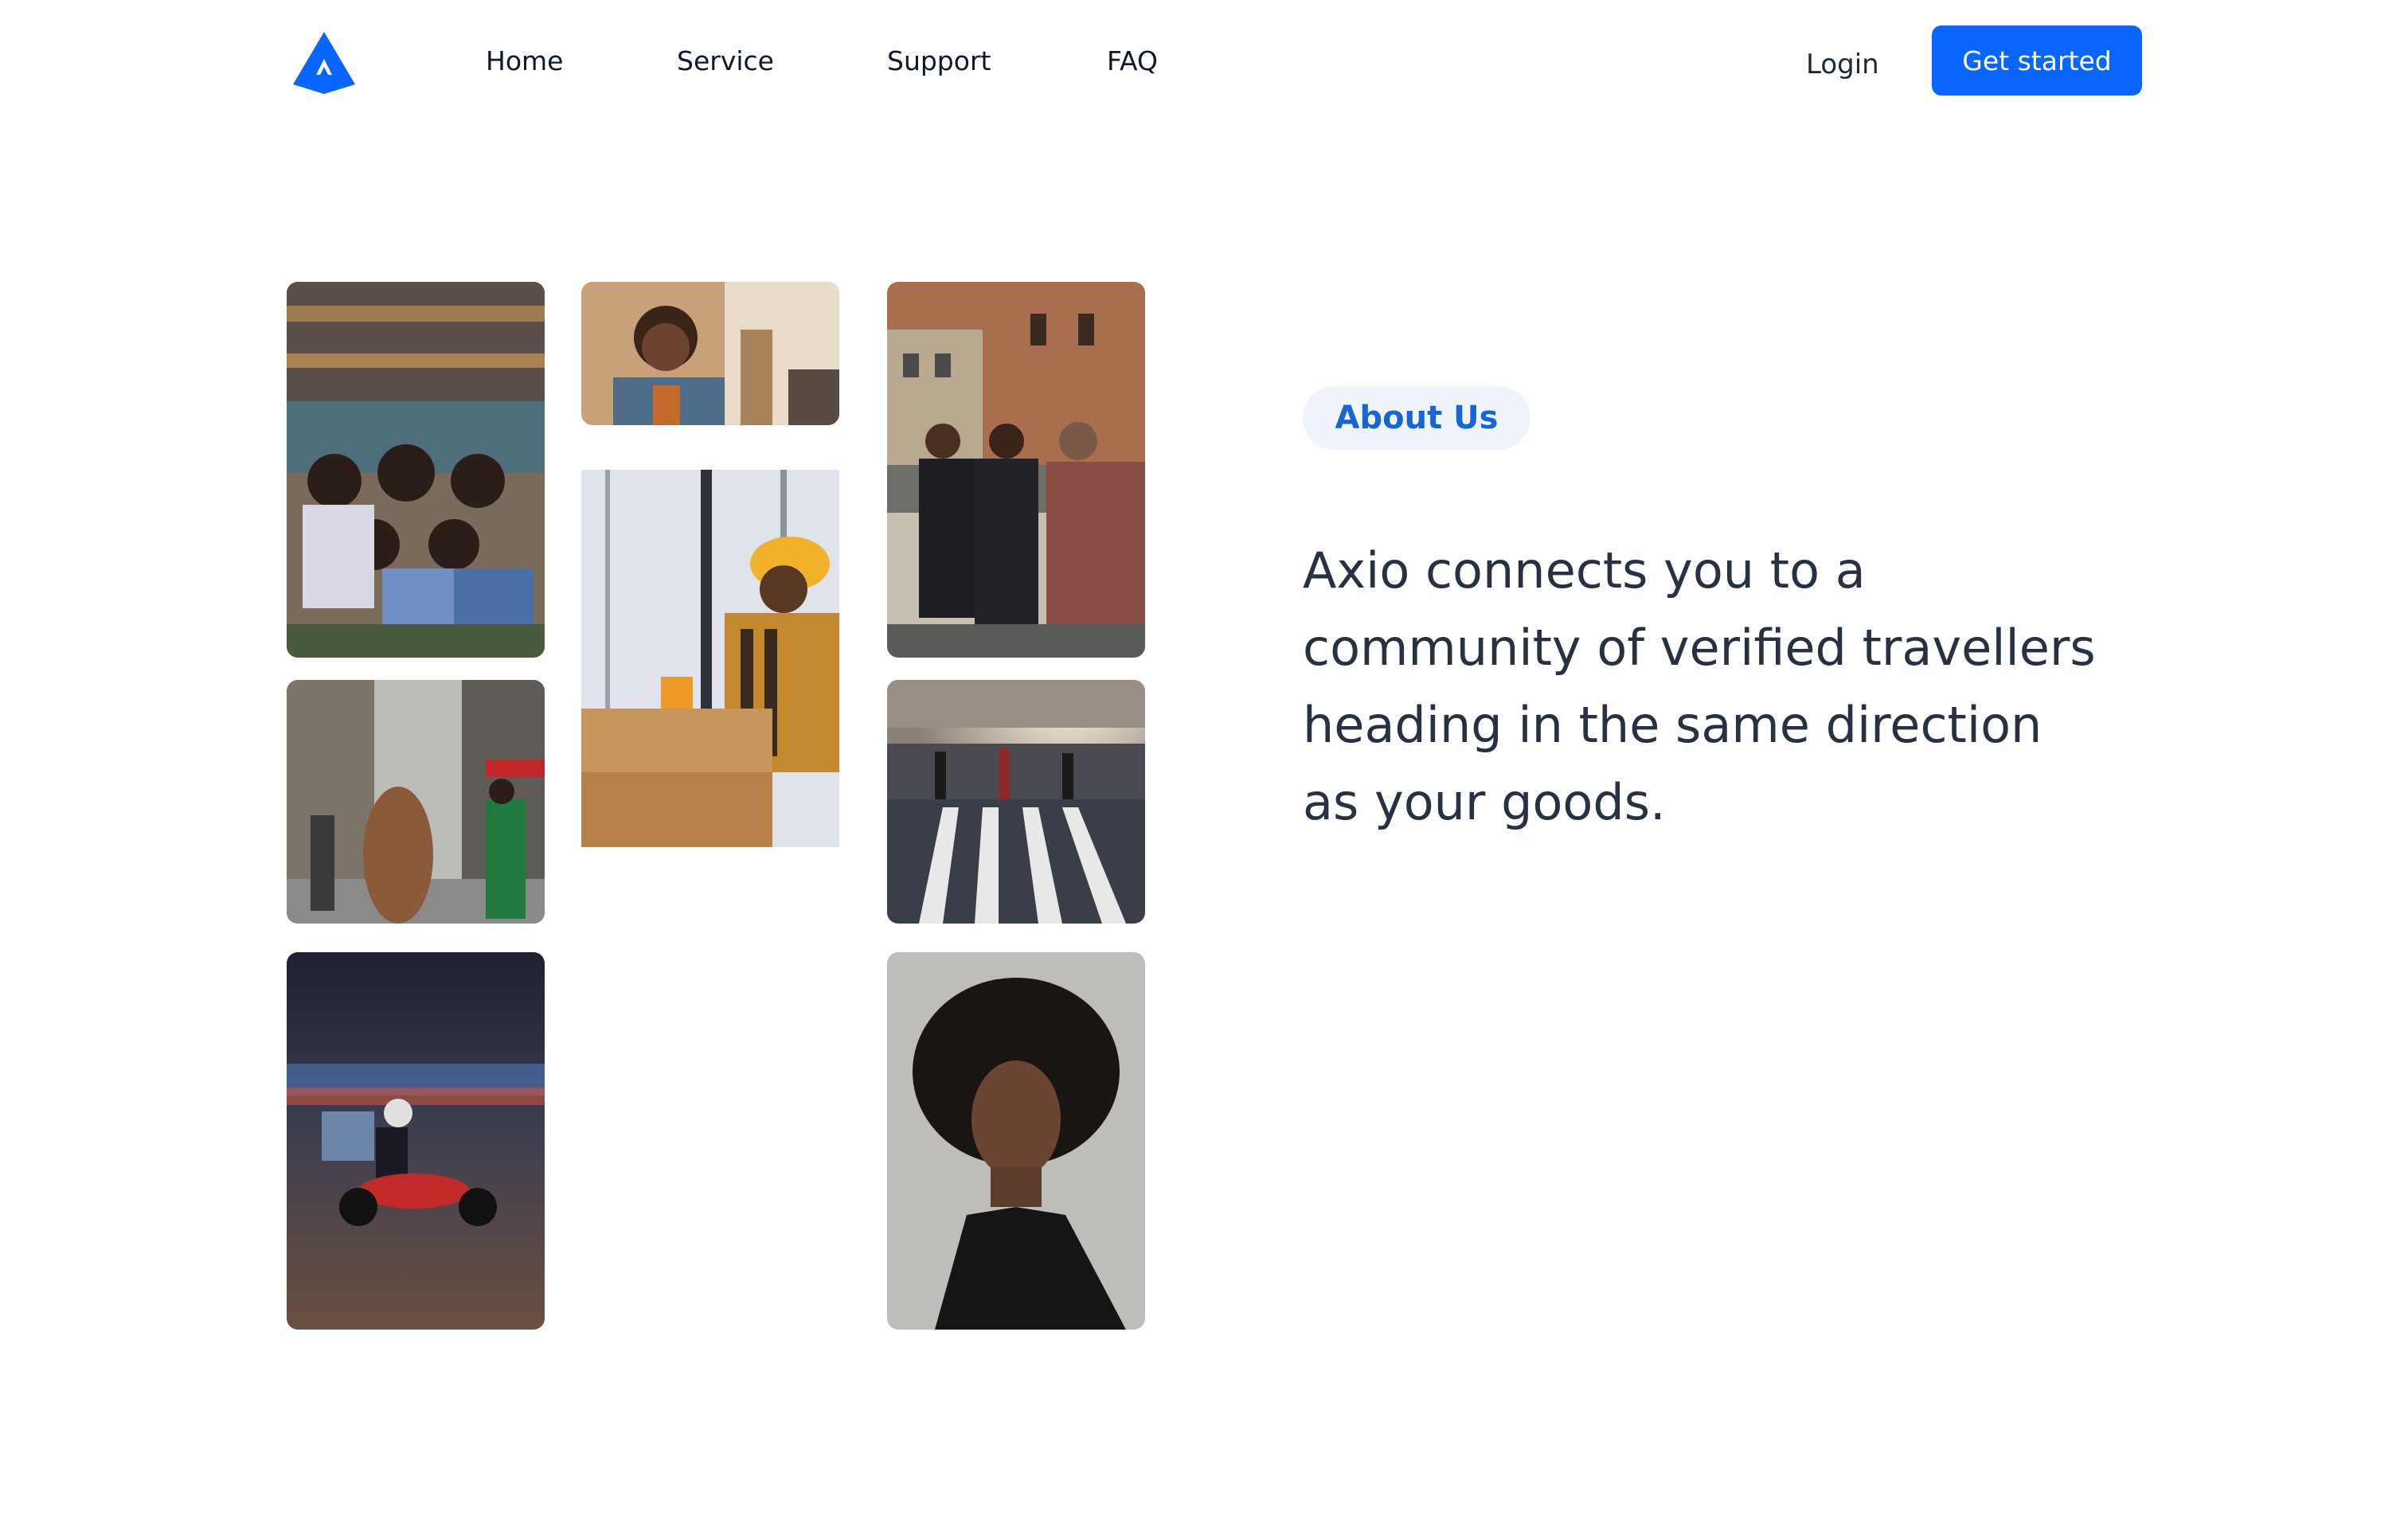 The height and width of the screenshot is (1535, 2408). What do you see at coordinates (416, 1141) in the screenshot?
I see `photo-delivery-rider` at bounding box center [416, 1141].